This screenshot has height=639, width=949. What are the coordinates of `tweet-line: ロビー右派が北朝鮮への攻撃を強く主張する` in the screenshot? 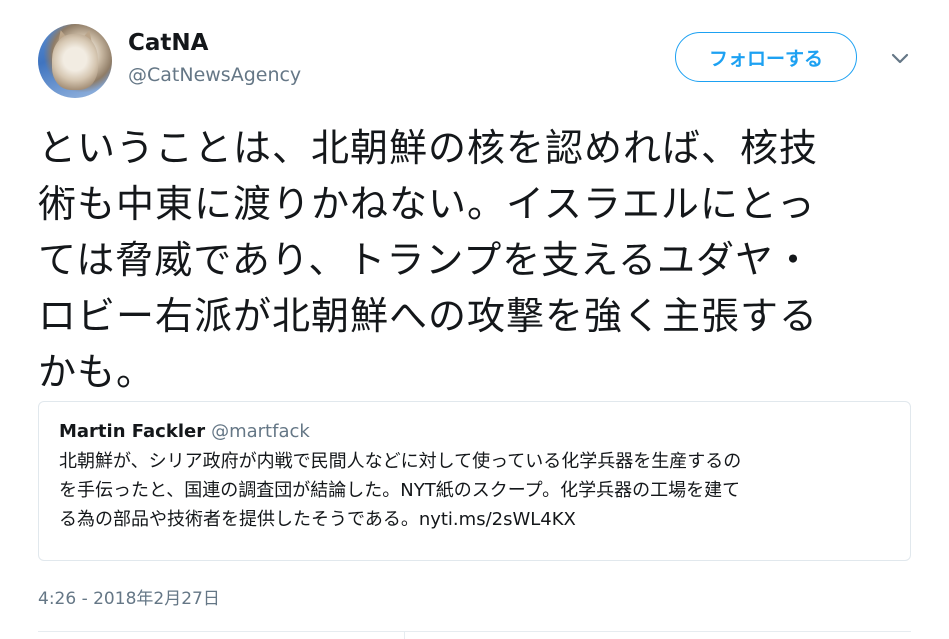 It's located at (428, 316).